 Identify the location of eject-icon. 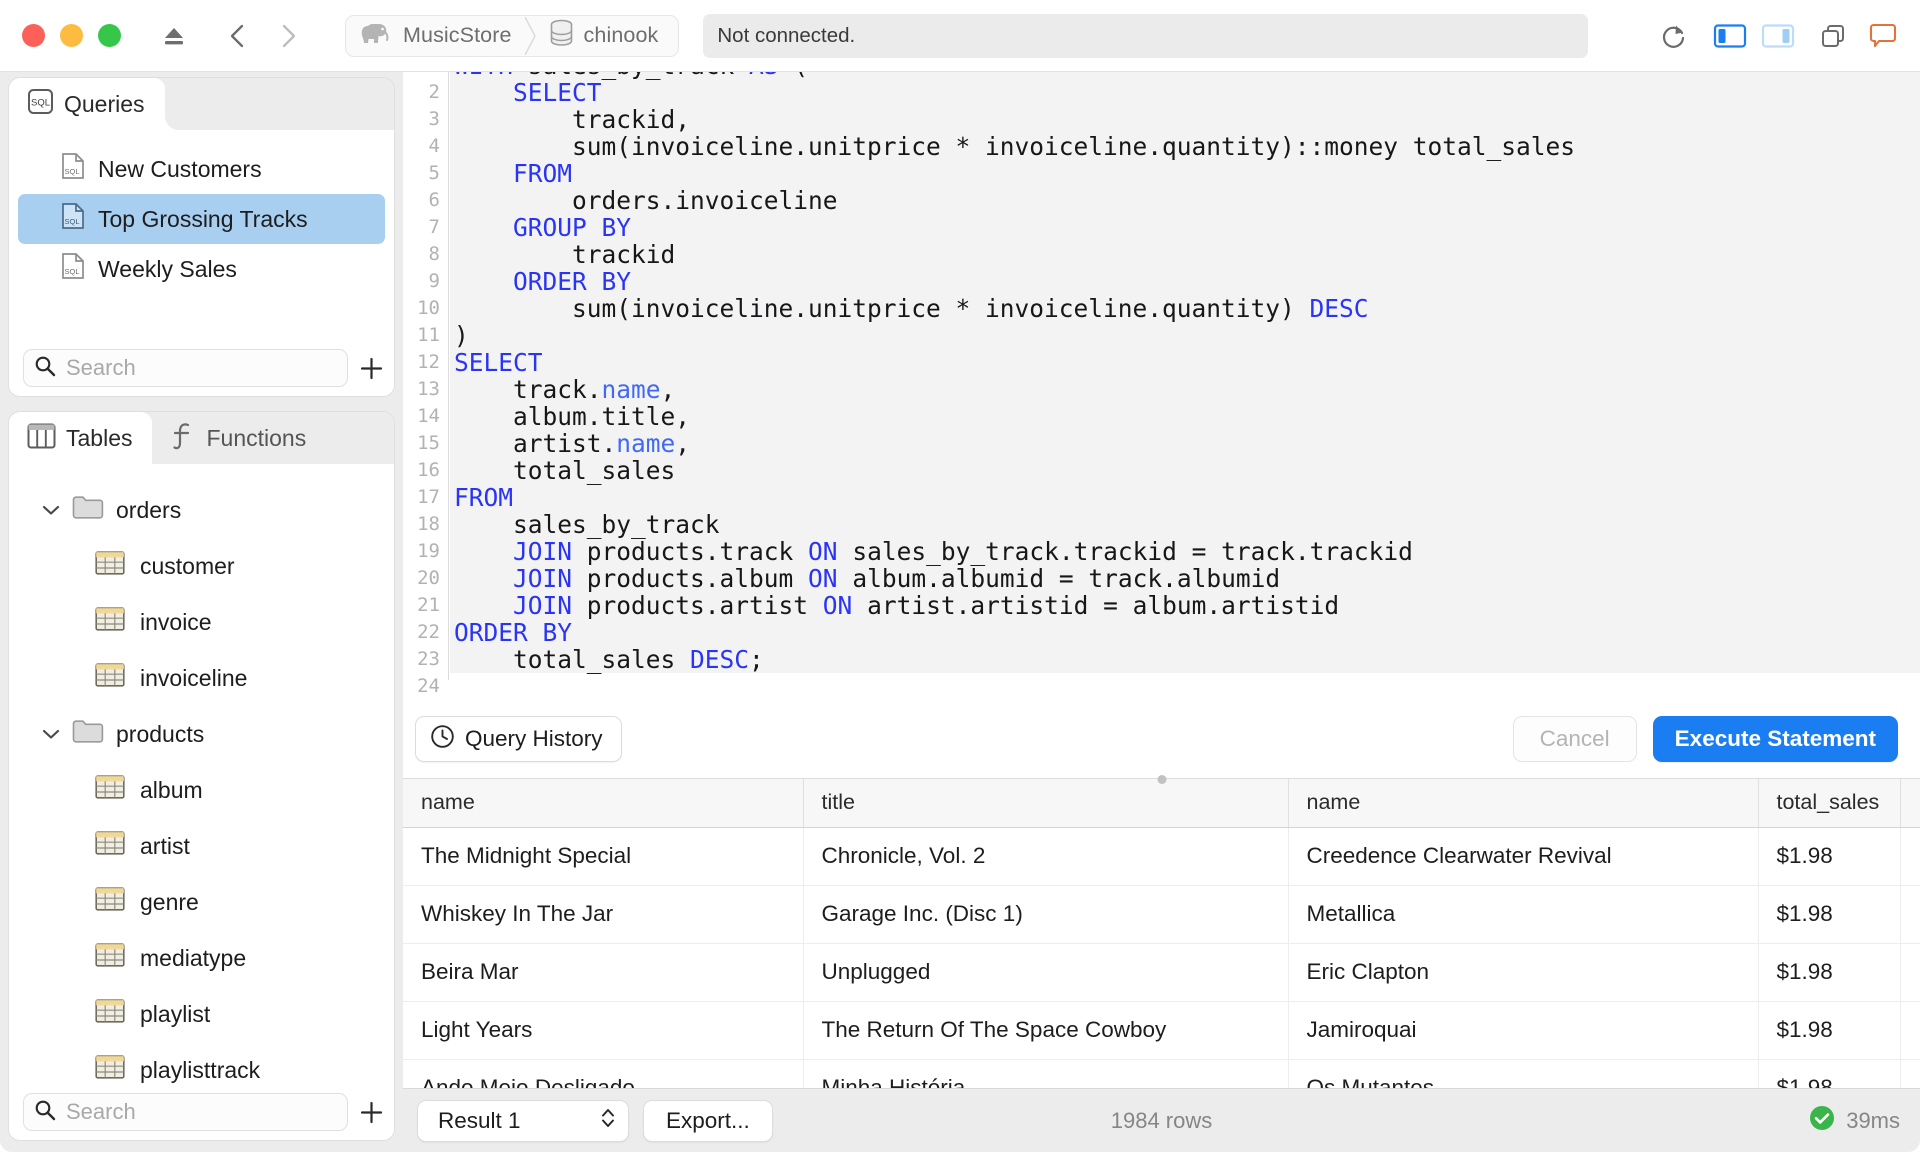
(174, 36).